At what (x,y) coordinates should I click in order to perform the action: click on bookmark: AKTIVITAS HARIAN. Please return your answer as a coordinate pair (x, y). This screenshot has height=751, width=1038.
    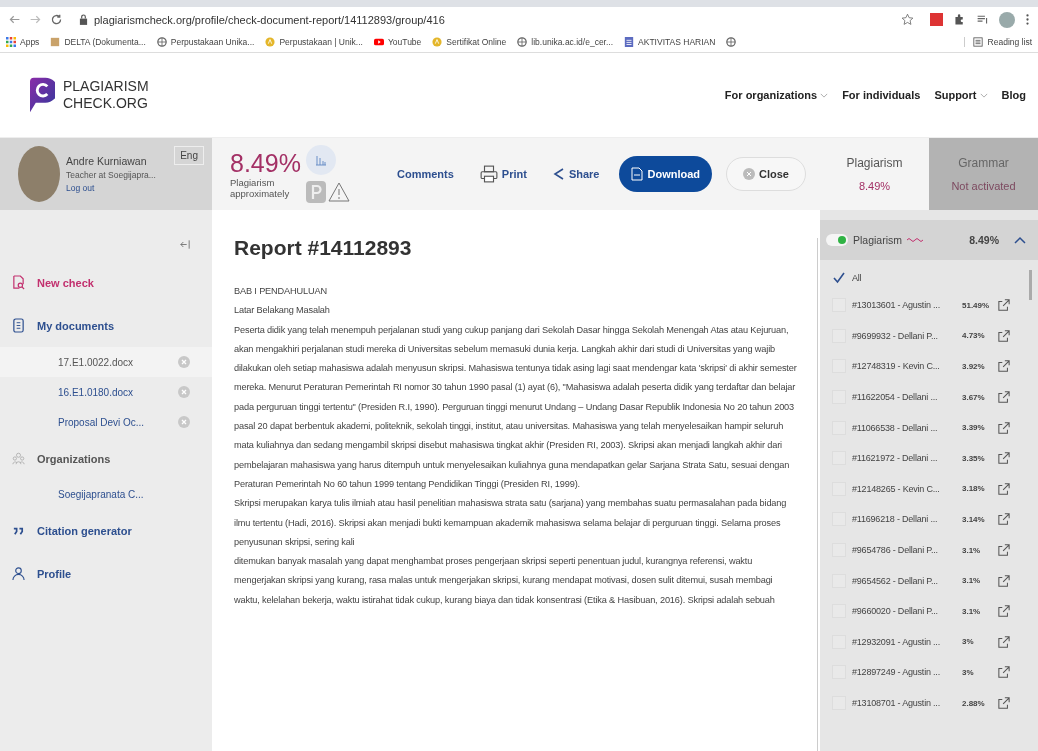
    Looking at the image, I should click on (670, 42).